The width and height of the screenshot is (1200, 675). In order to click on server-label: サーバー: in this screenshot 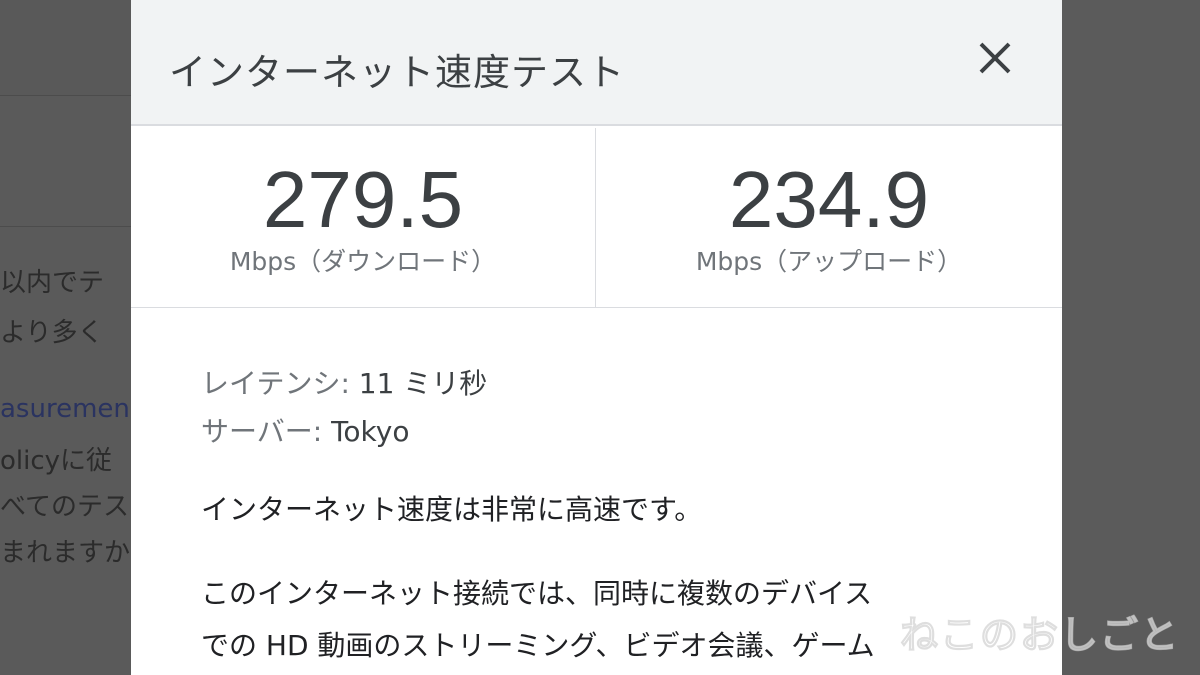, I will do `click(262, 431)`.